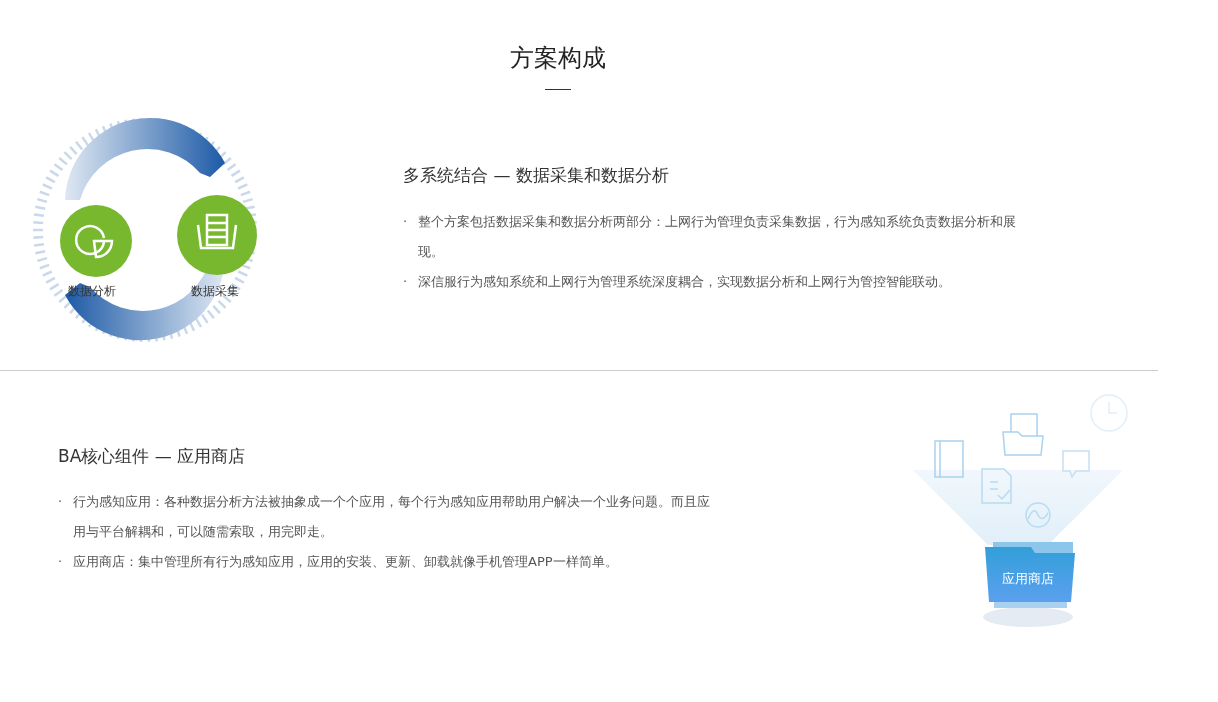  I want to click on node-label: 数据采集, so click(215, 291).